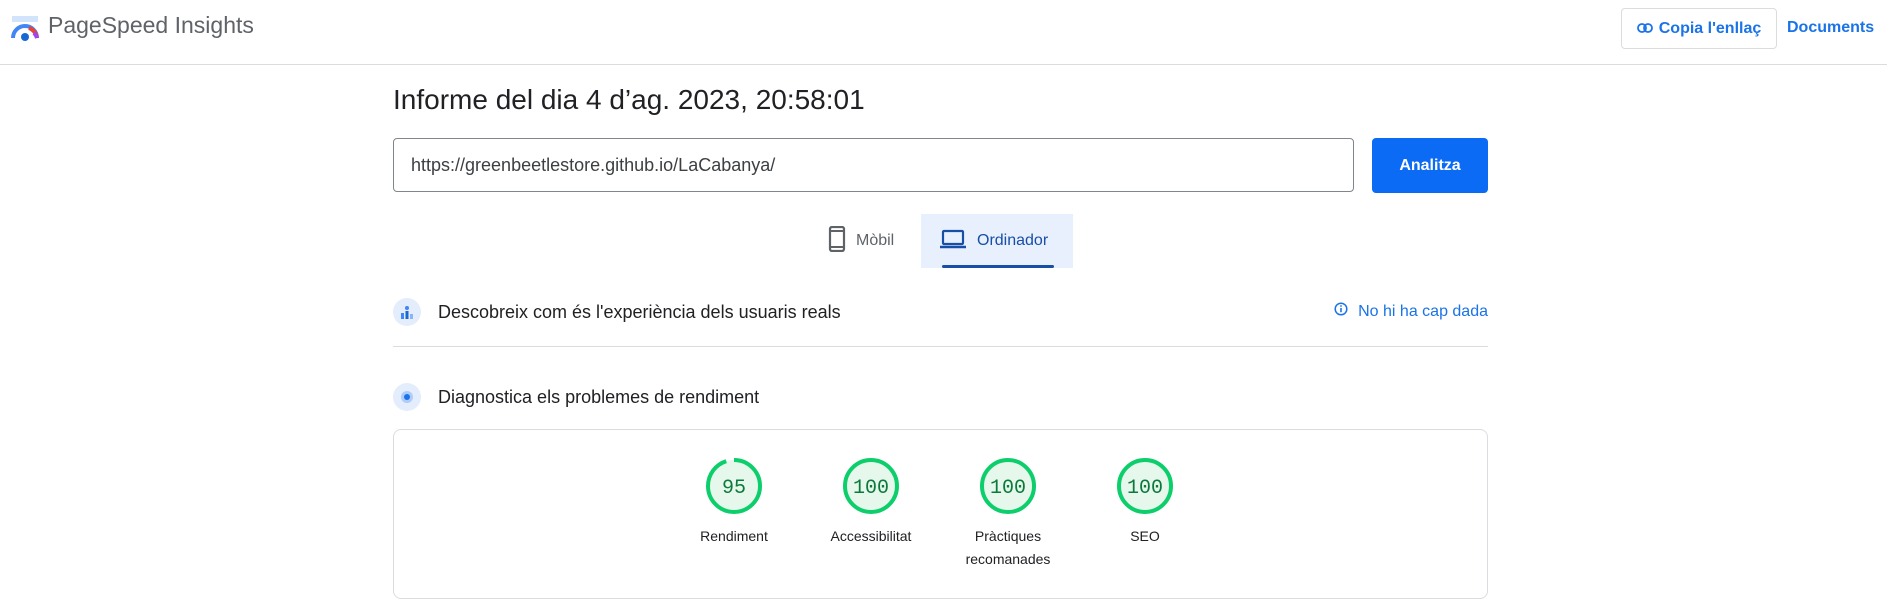  I want to click on gauge-best-practices: 100 Pràctiques recomanades, so click(1008, 513).